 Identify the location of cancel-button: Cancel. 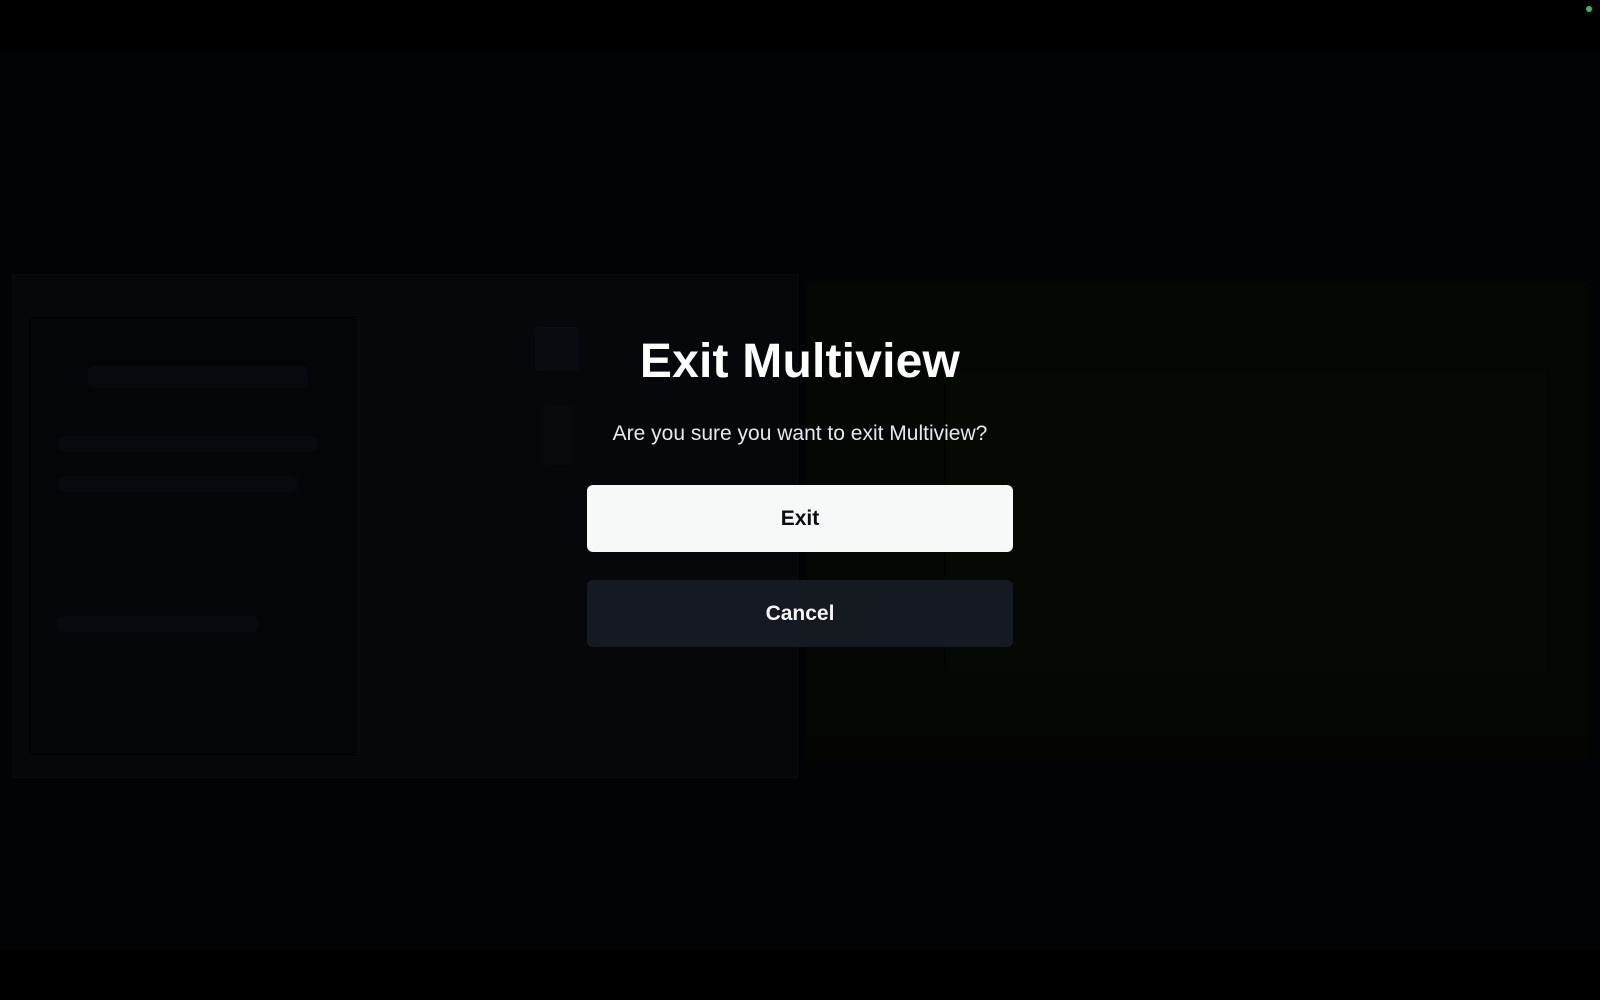
(800, 613).